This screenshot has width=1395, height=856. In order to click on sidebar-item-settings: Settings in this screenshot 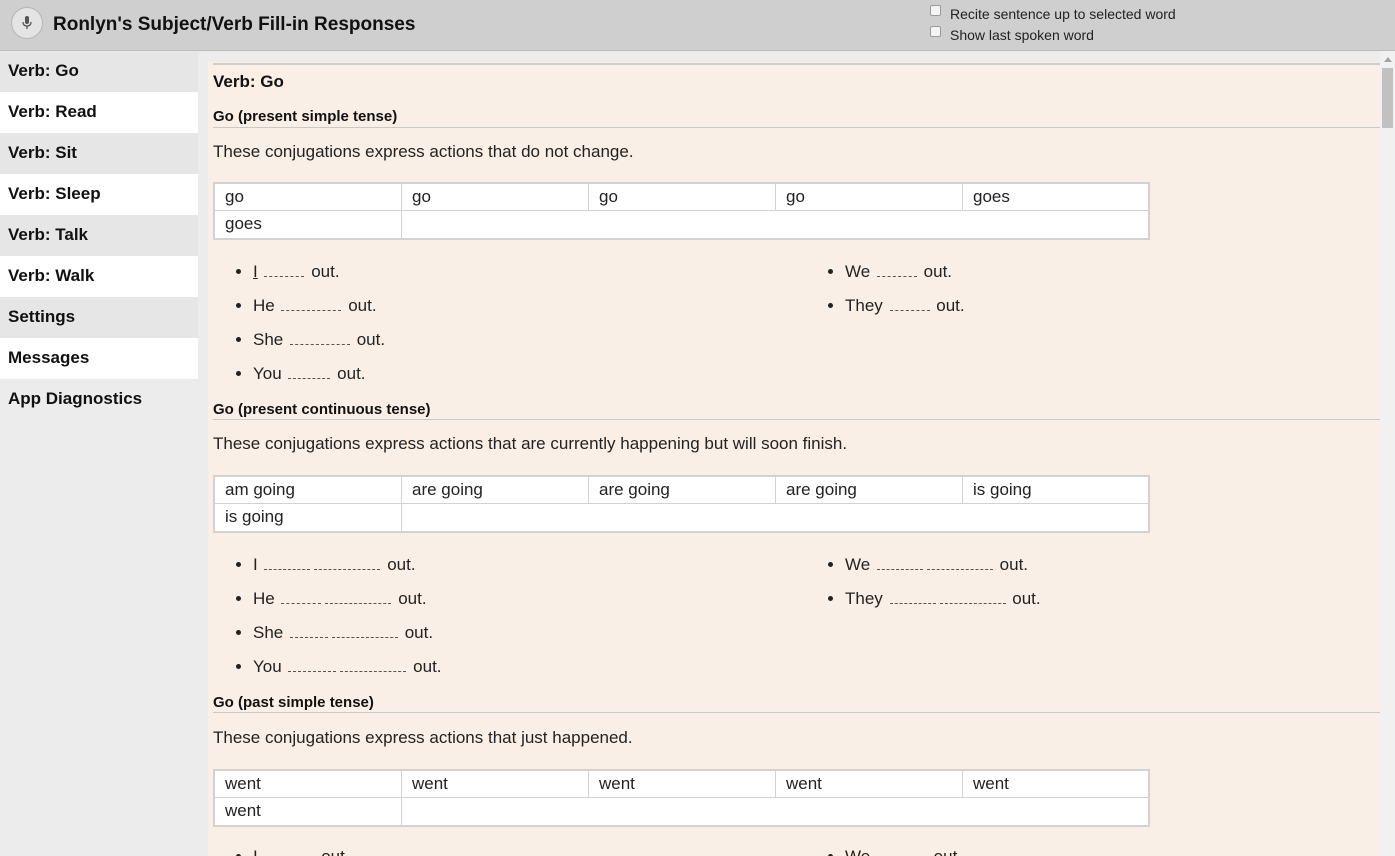, I will do `click(99, 317)`.